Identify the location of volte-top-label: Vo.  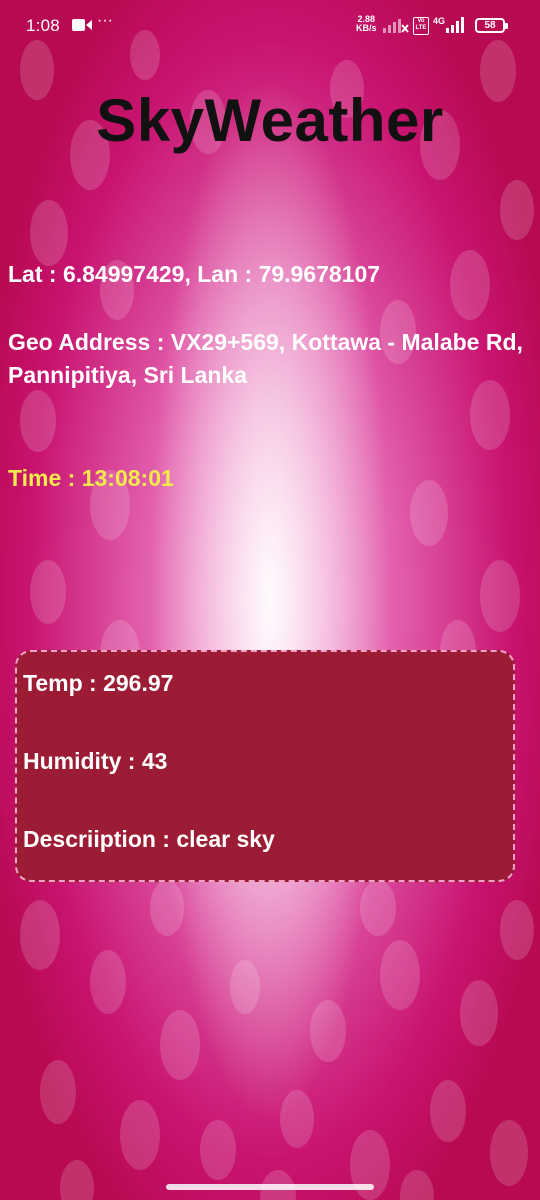
(421, 21).